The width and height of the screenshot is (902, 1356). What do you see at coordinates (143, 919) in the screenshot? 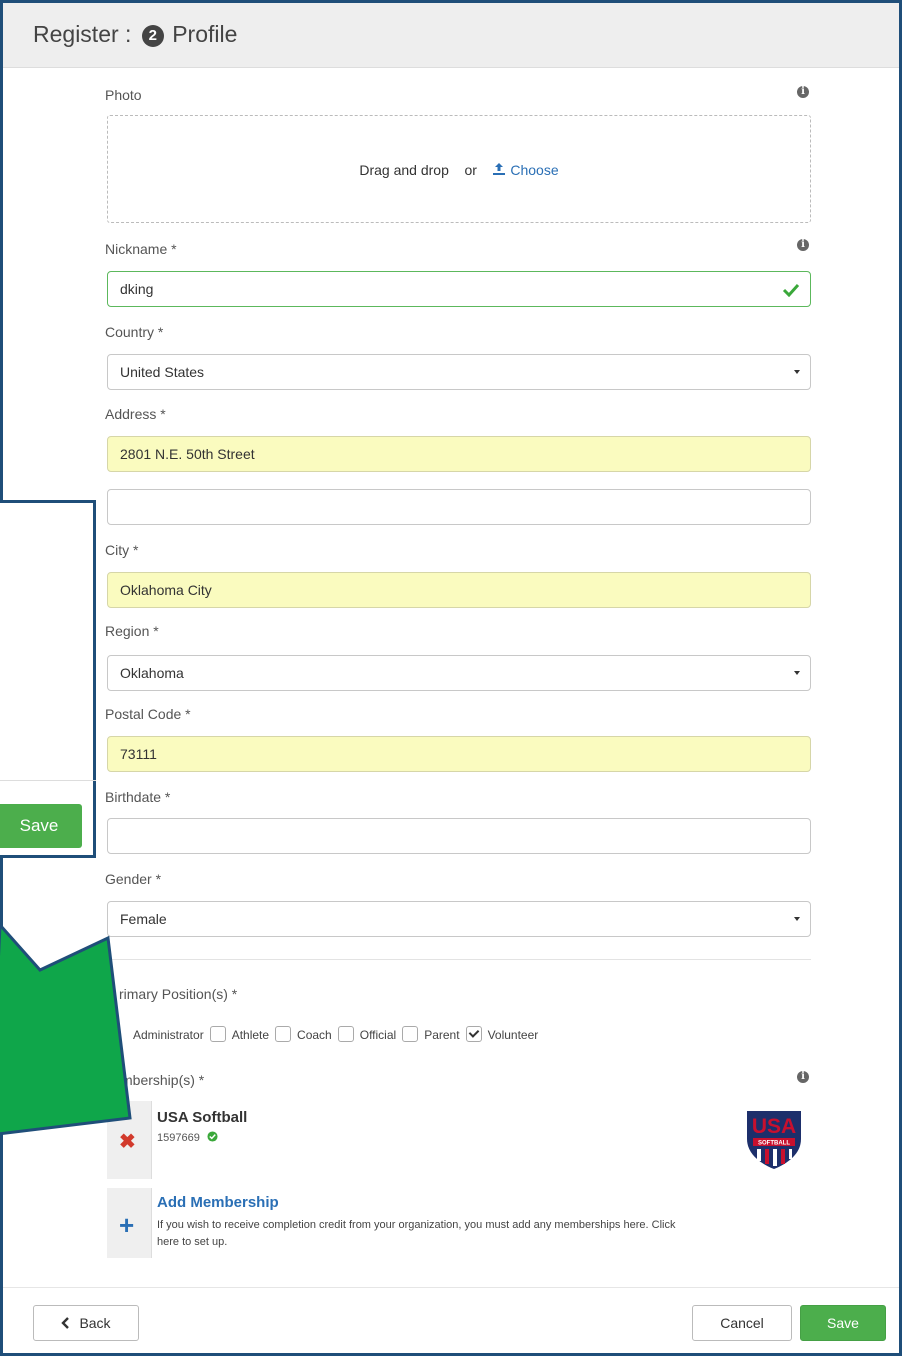
I see `gender-value: Female` at bounding box center [143, 919].